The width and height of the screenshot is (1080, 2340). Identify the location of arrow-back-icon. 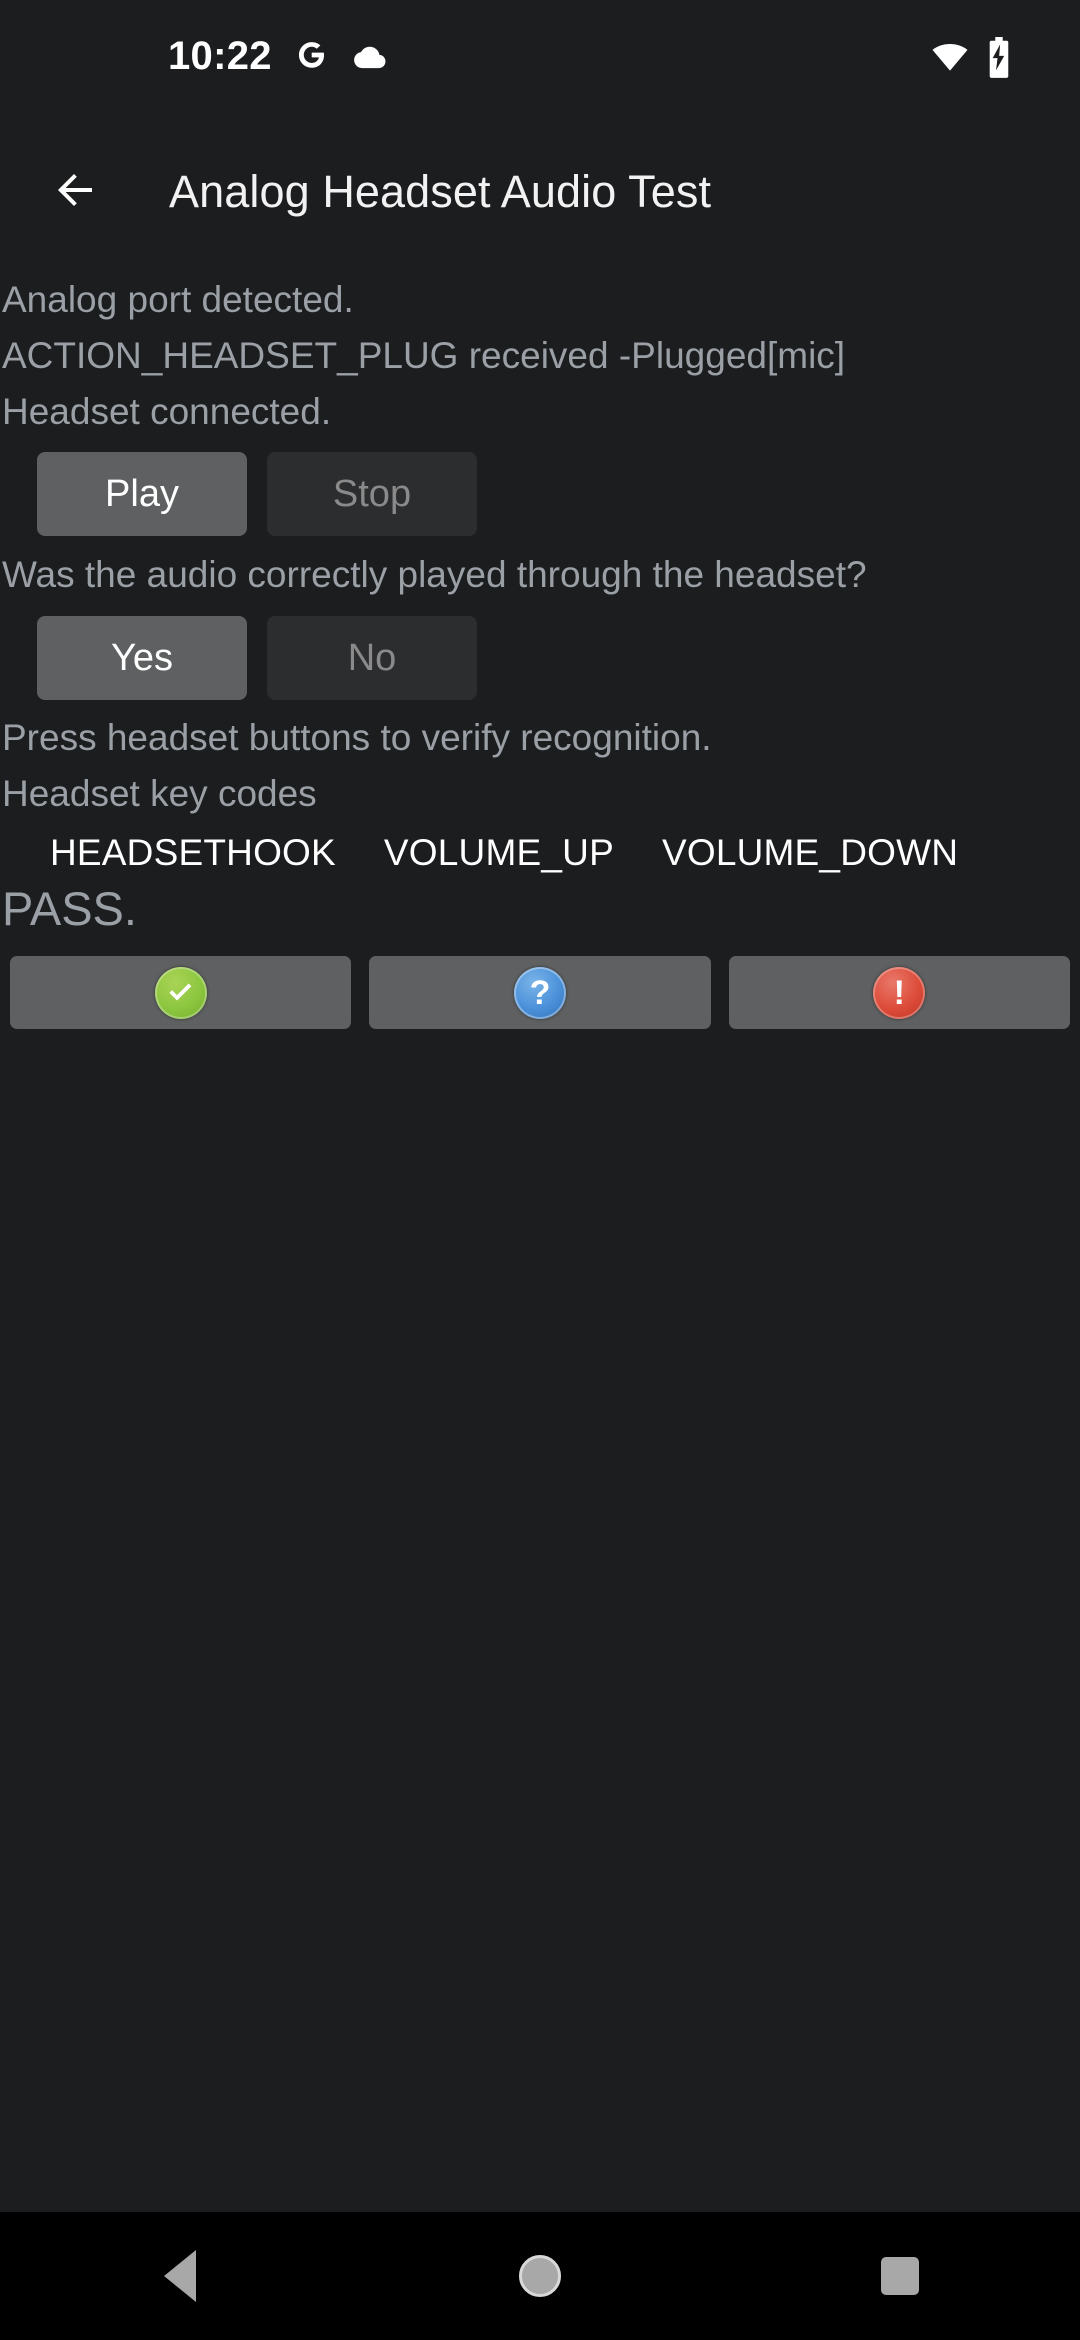
(76, 192).